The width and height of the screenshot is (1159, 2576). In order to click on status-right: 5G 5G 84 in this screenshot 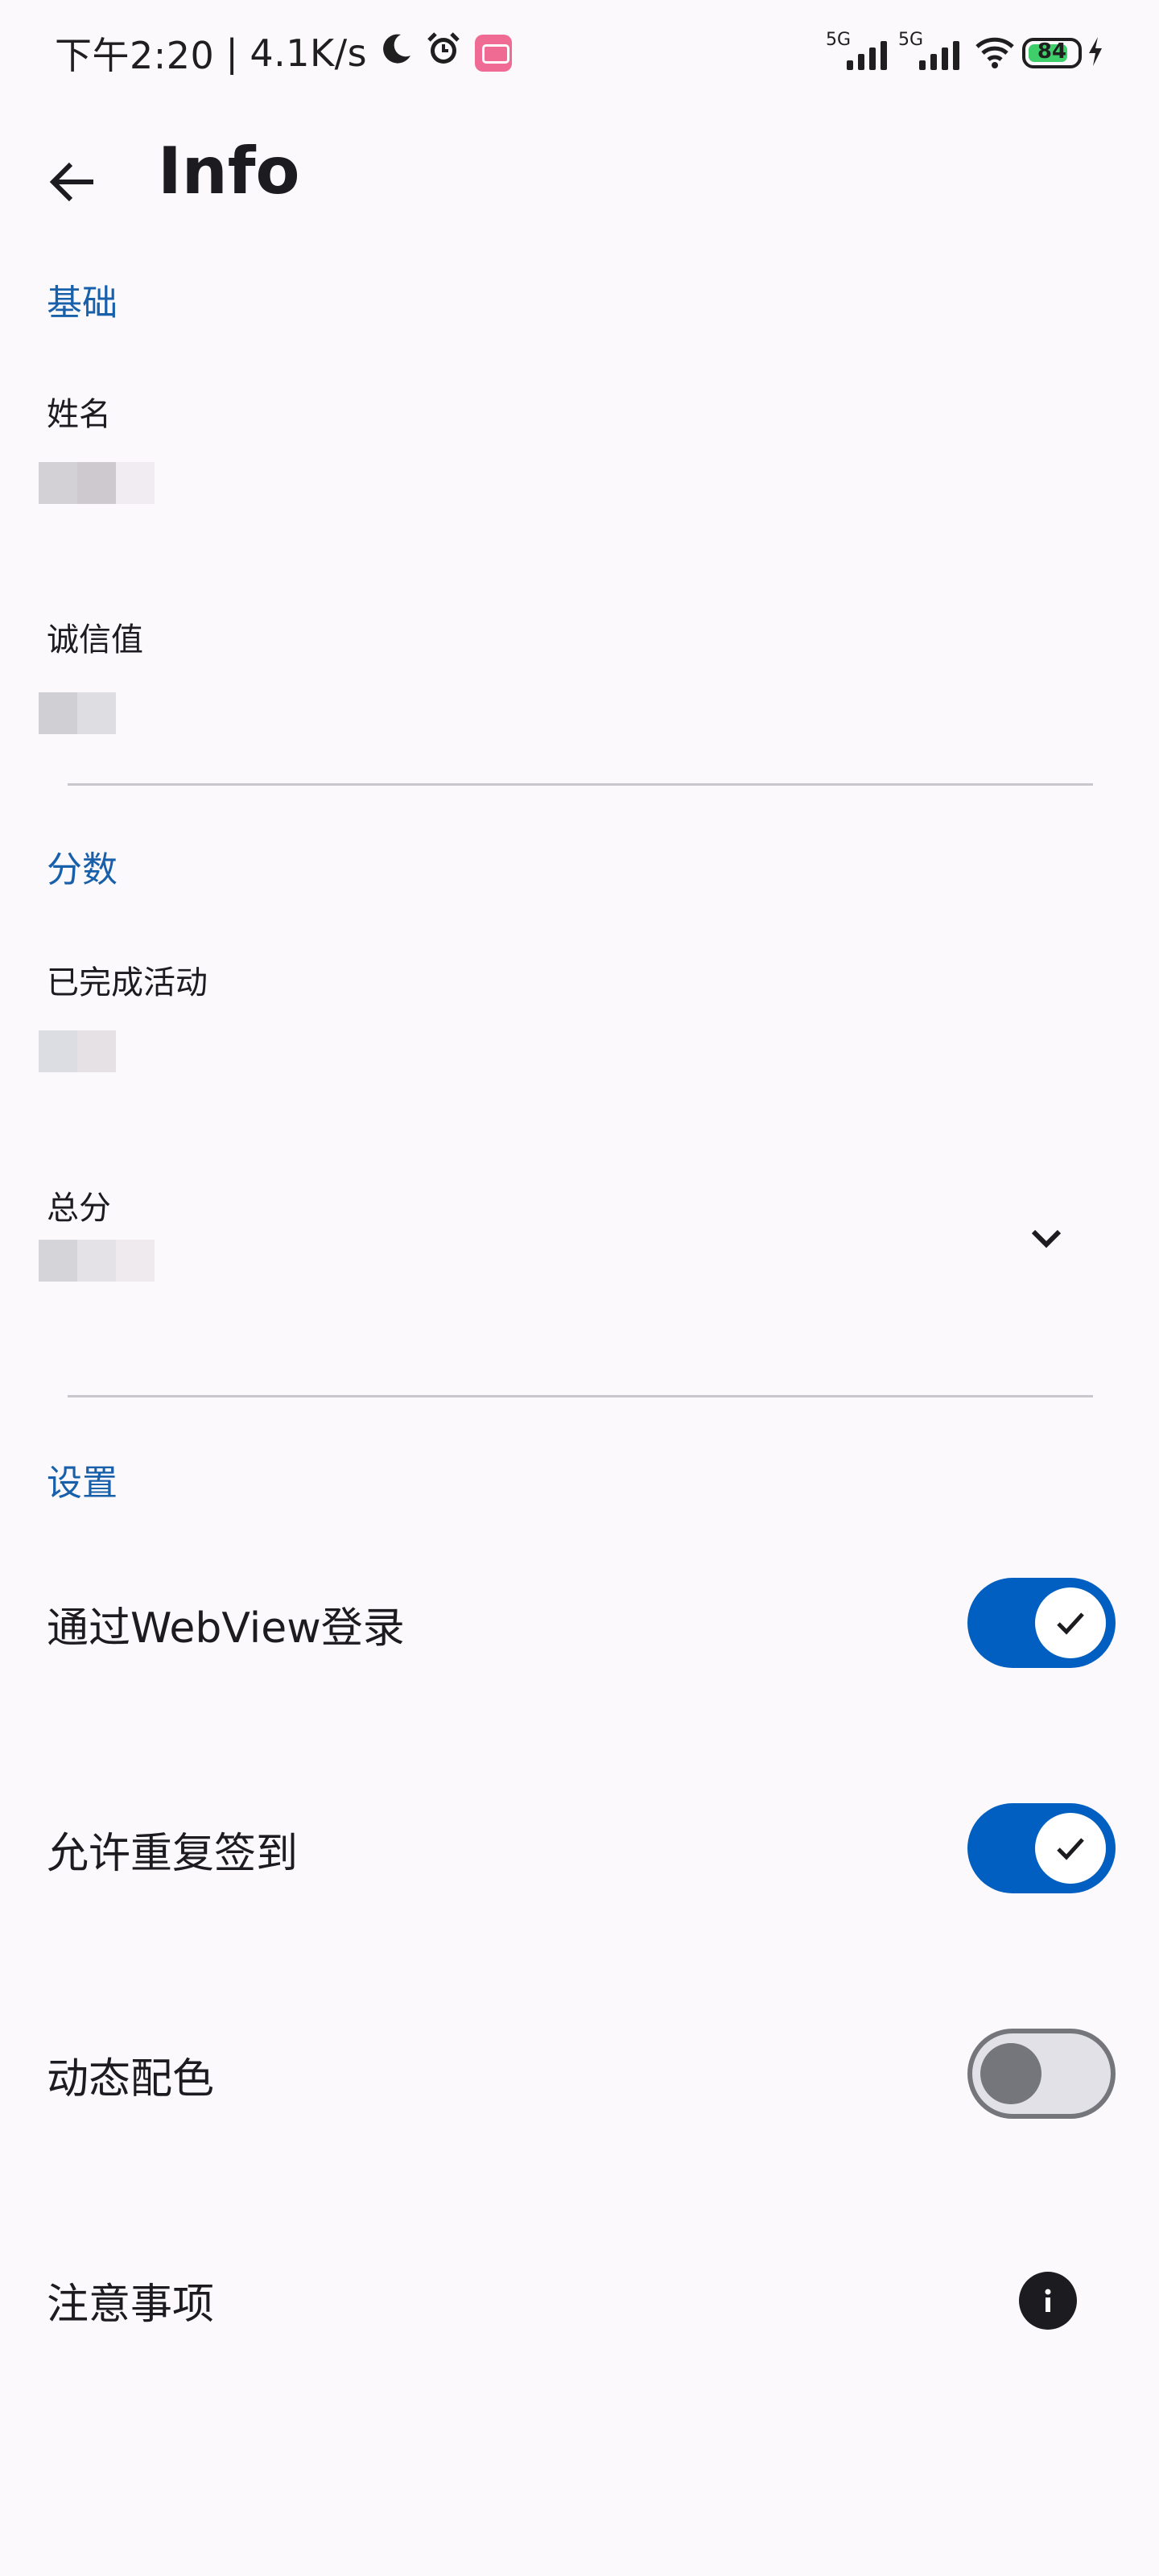, I will do `click(965, 53)`.